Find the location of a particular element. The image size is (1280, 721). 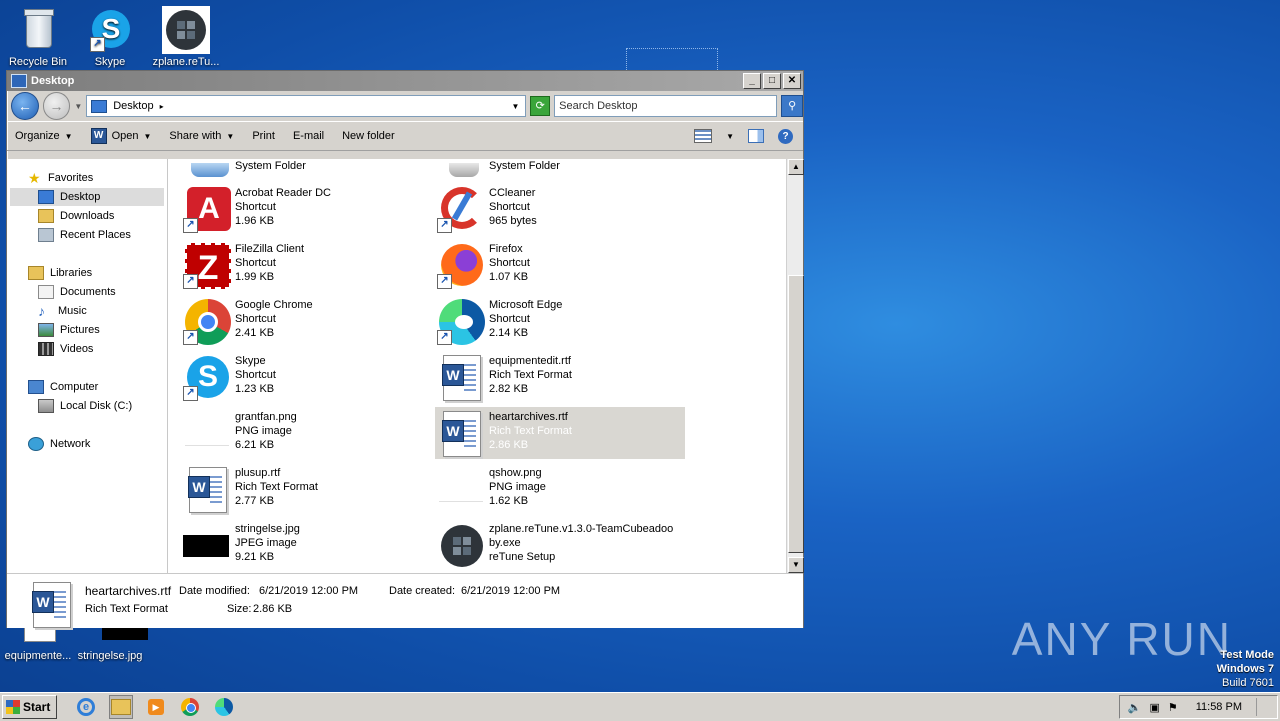

file-type: Shortcut is located at coordinates (255, 375).